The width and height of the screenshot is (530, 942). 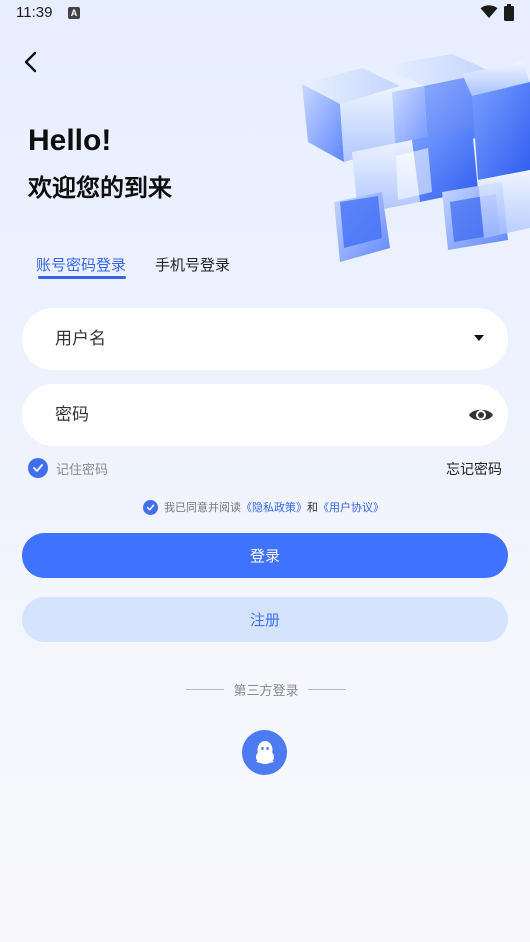 I want to click on agreement-row: 我已同意并阅读 《隐私政策》 和 《用户协议》, so click(x=263, y=507).